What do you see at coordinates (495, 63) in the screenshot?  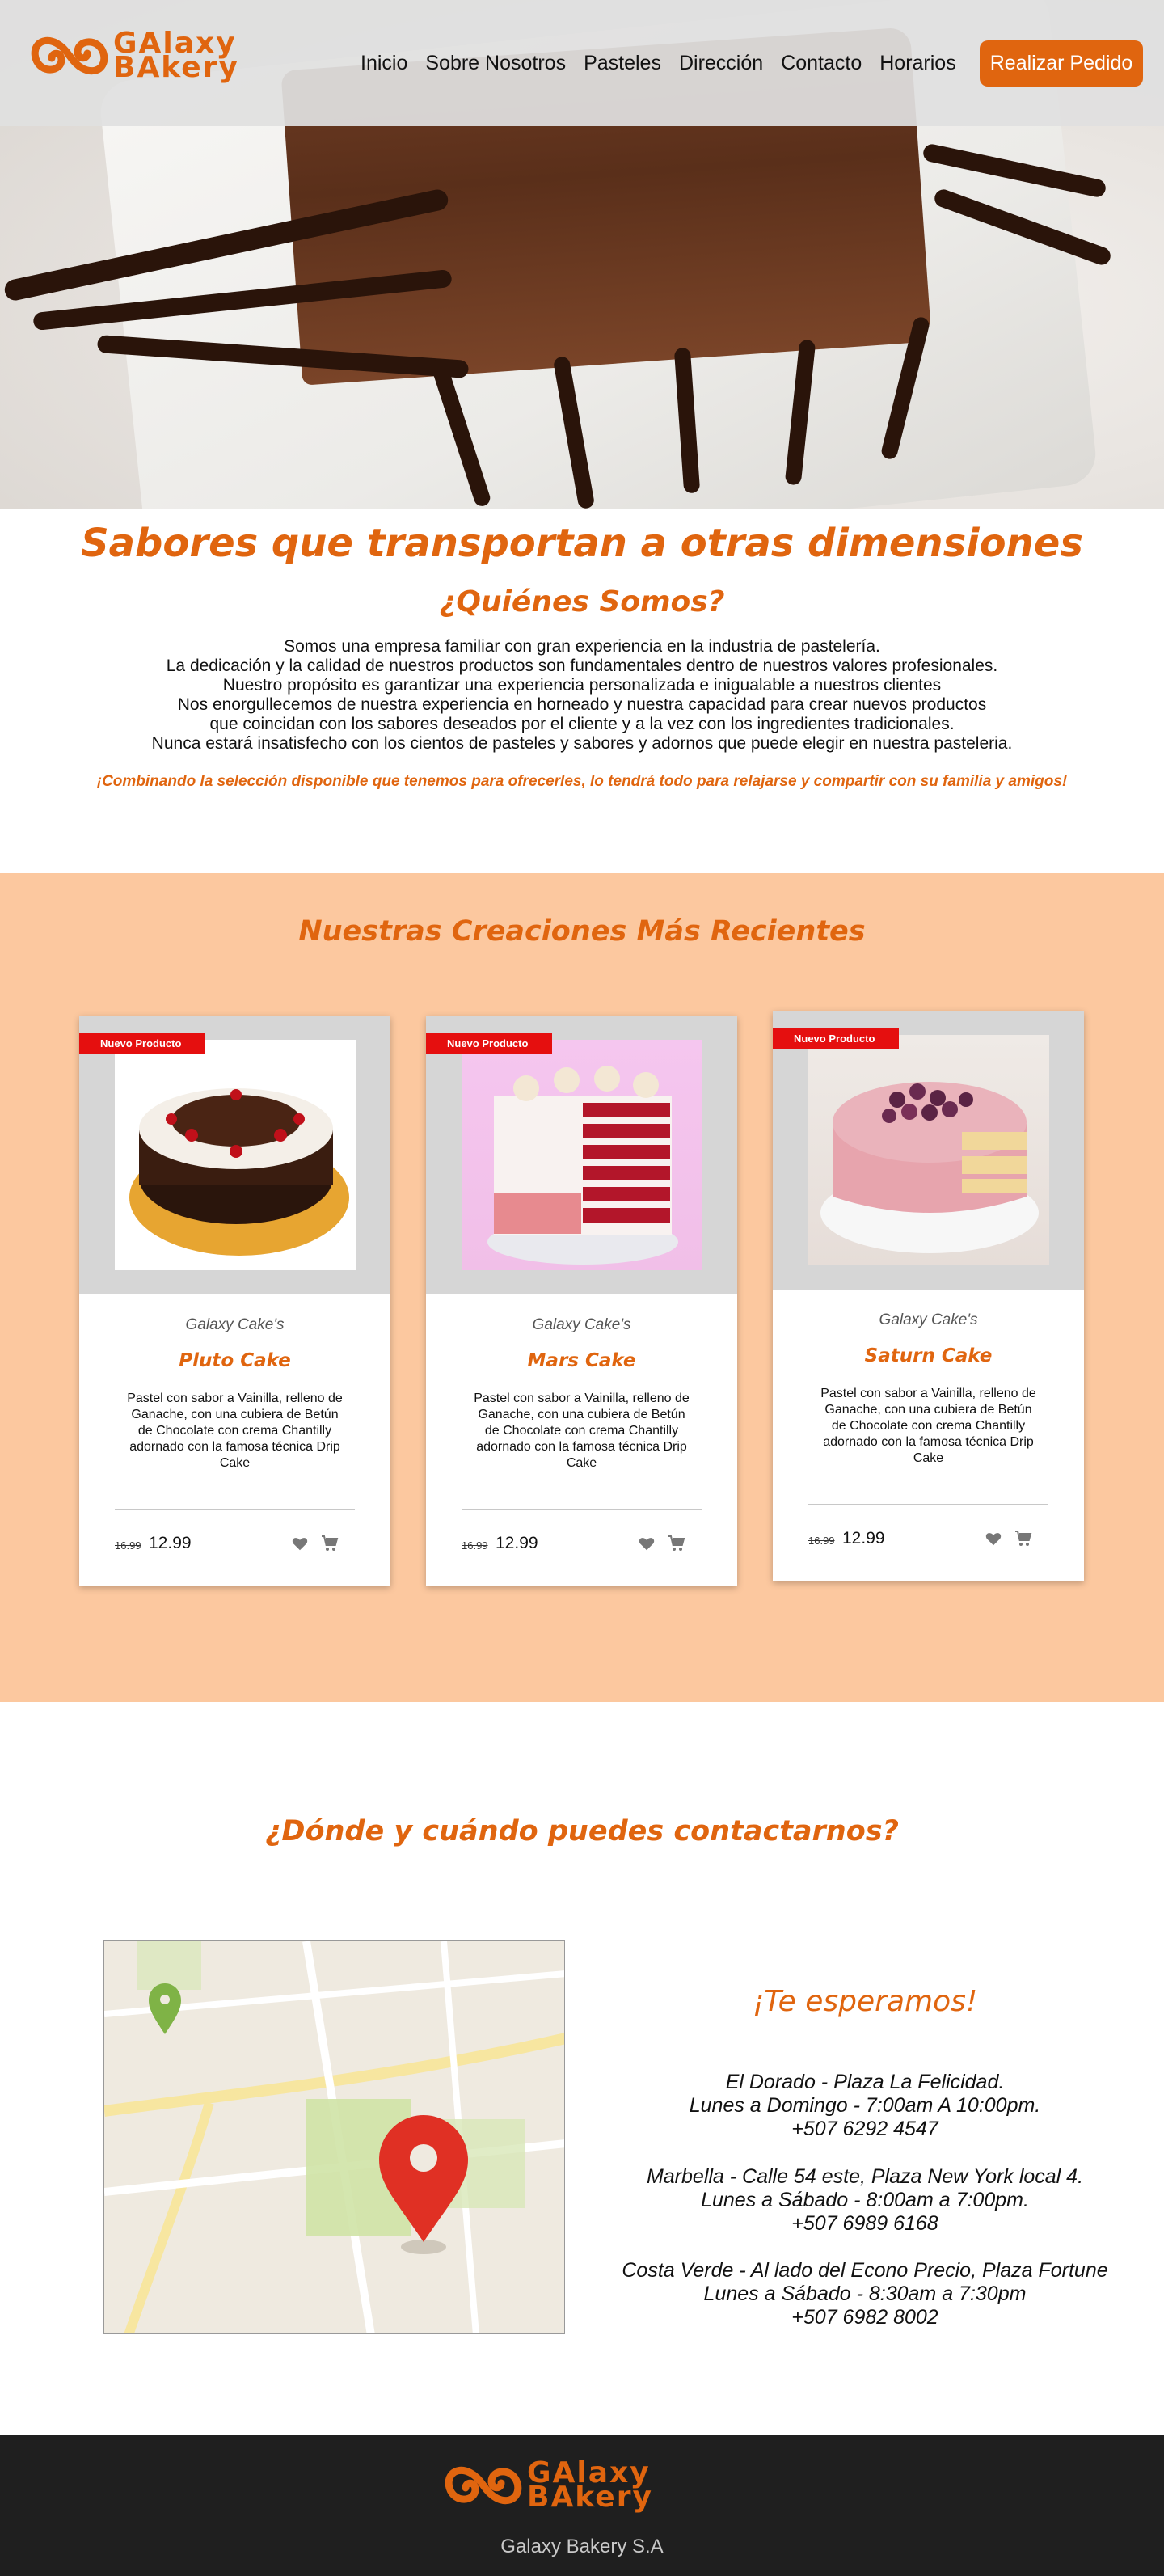 I see `nav-sobre-nosotros: Sobre Nosotros` at bounding box center [495, 63].